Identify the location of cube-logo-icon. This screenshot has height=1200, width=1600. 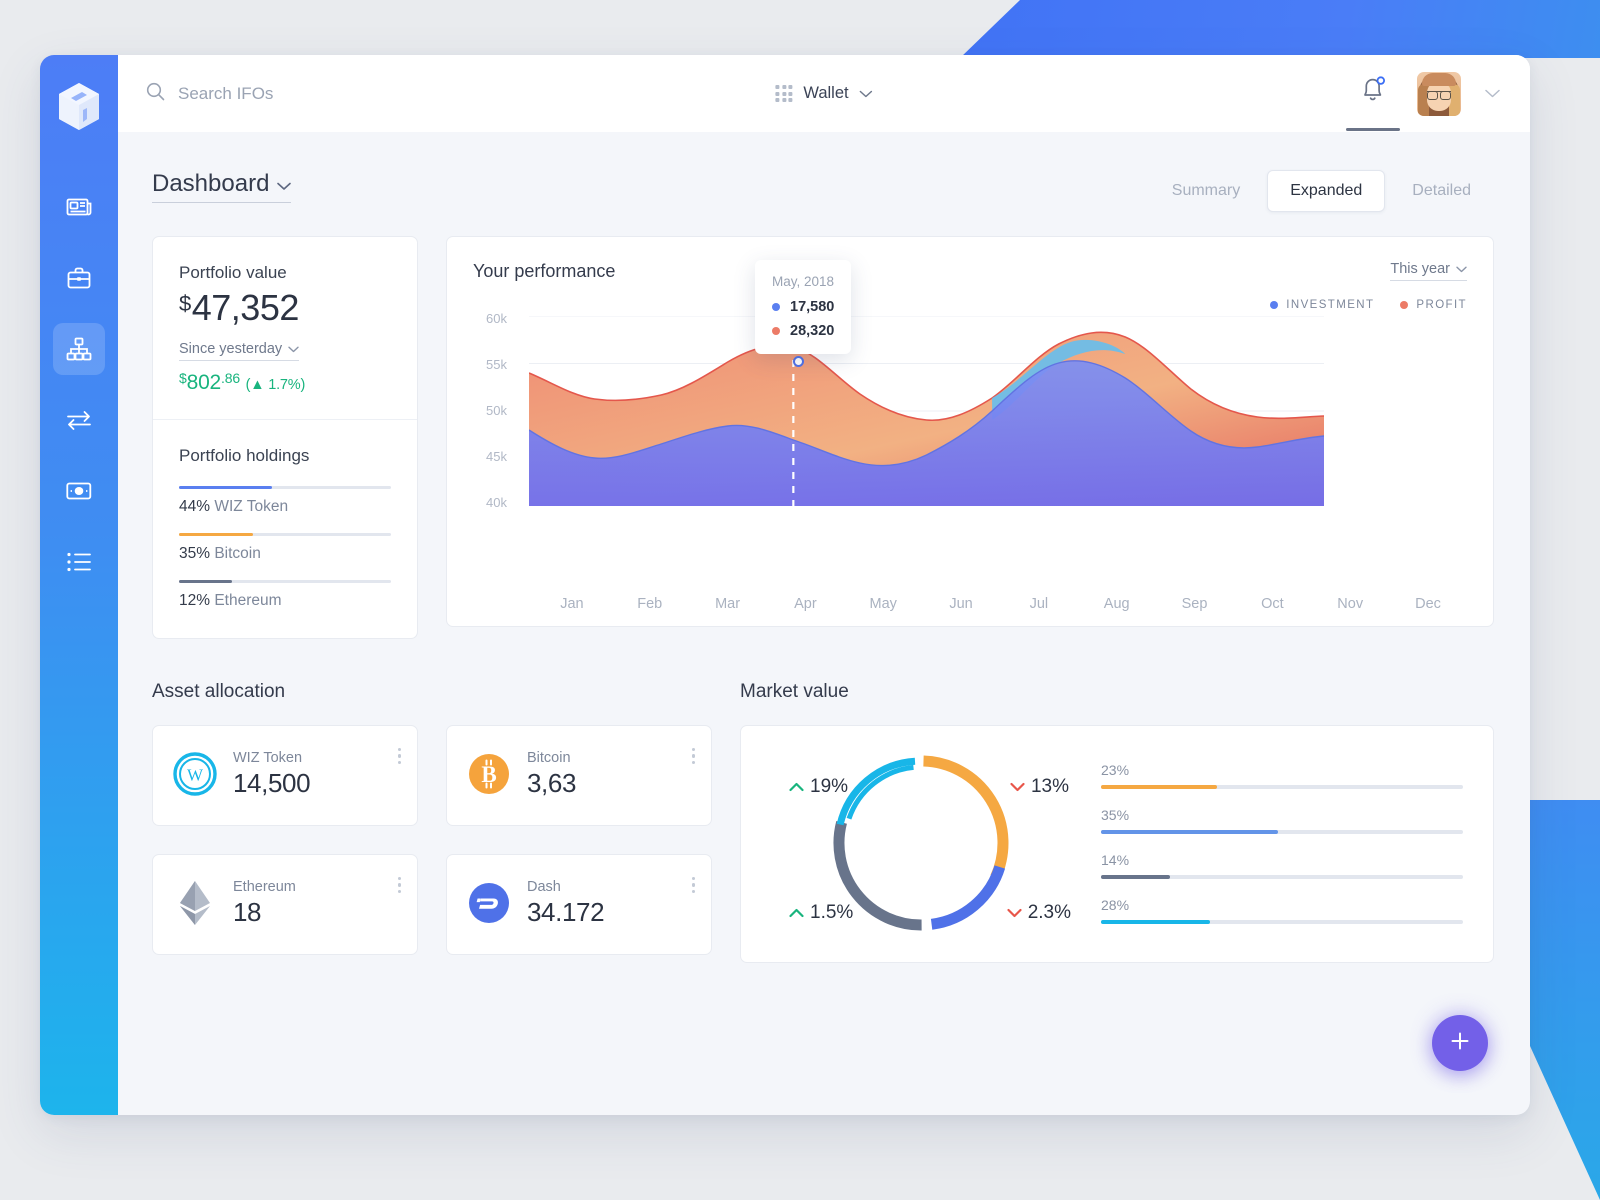
(79, 107).